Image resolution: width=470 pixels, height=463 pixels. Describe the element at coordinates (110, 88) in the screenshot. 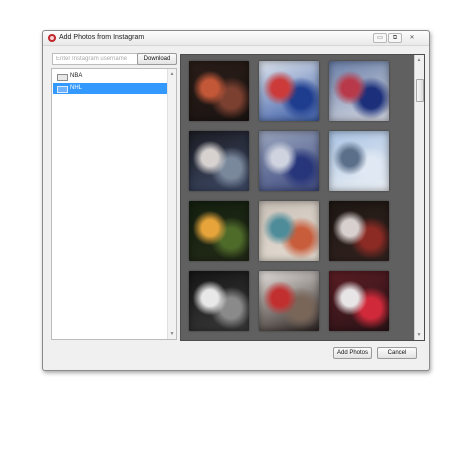

I see `list-item-nhl: NHL` at that location.